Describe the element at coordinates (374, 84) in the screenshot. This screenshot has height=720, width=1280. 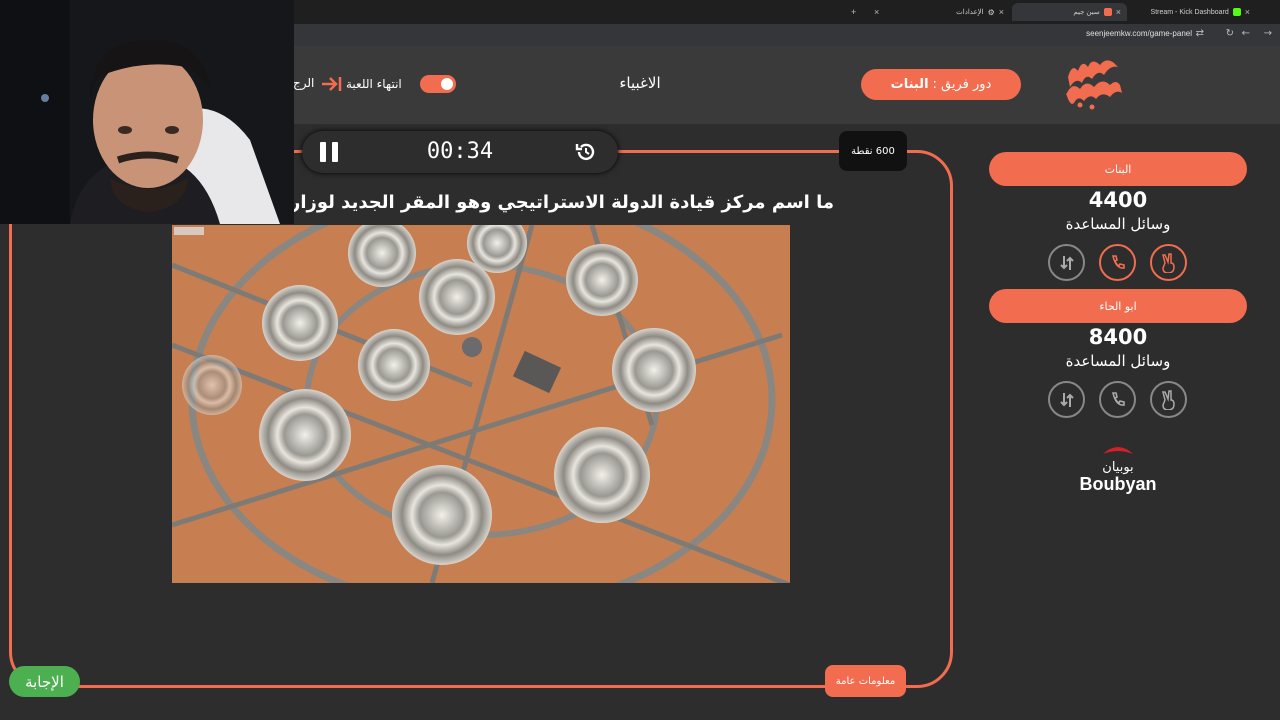
I see `end-game-label: انتهاء اللعبة` at that location.